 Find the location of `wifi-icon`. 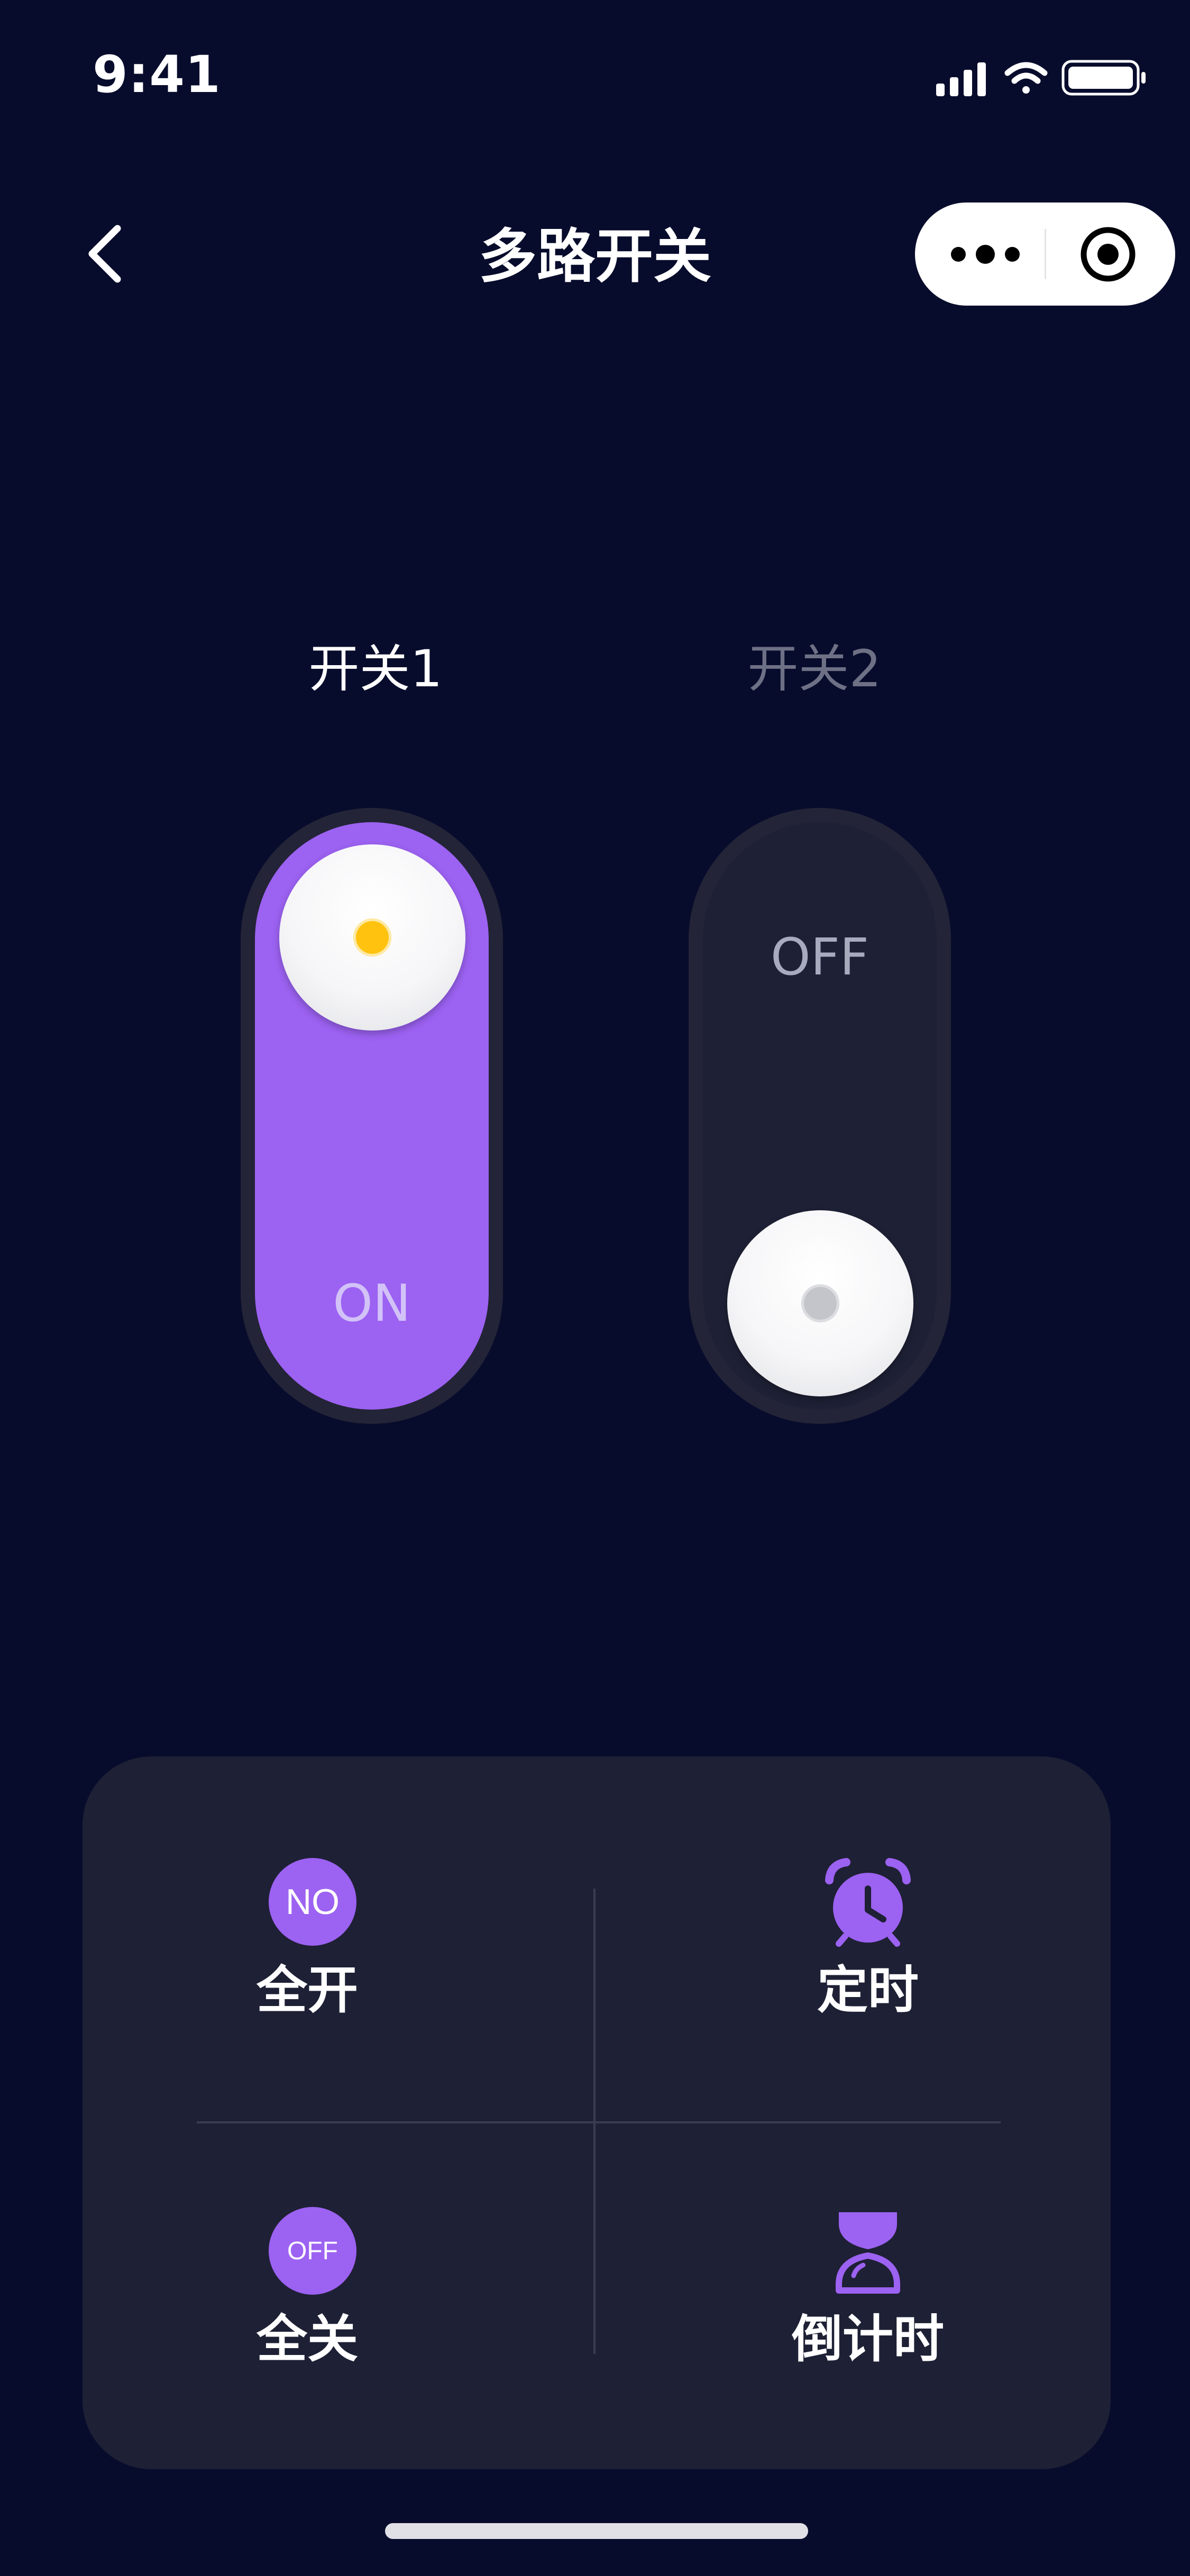

wifi-icon is located at coordinates (1026, 78).